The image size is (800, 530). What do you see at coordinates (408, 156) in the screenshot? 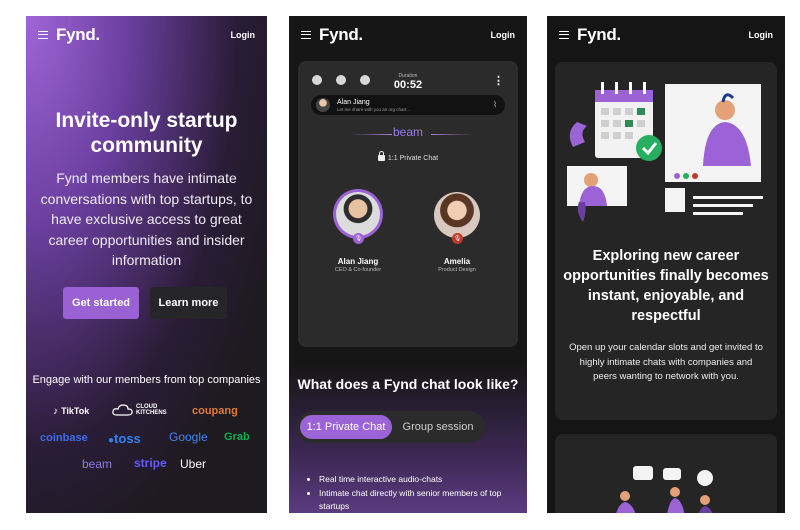
I see `chat-type-label: 1:1 Private Chat` at bounding box center [408, 156].